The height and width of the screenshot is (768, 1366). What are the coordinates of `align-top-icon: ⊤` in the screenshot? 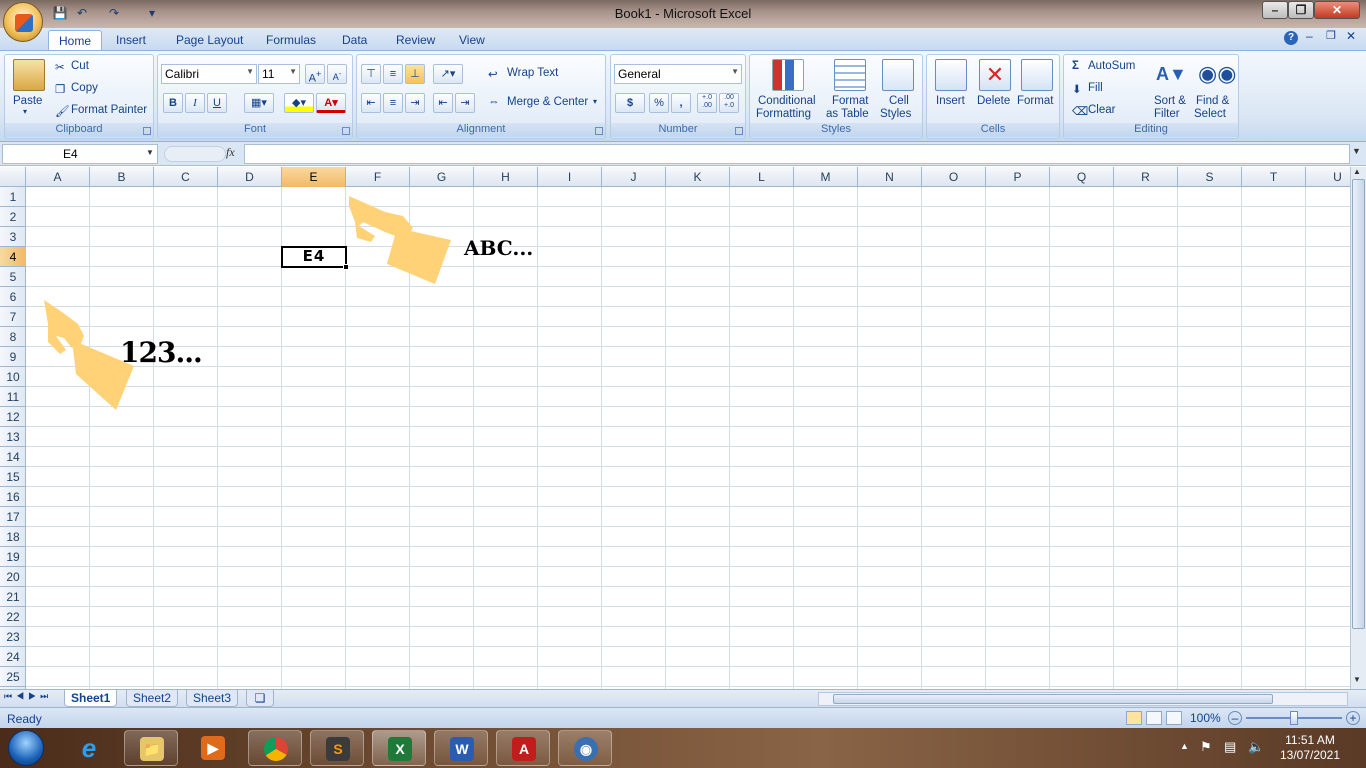 It's located at (371, 74).